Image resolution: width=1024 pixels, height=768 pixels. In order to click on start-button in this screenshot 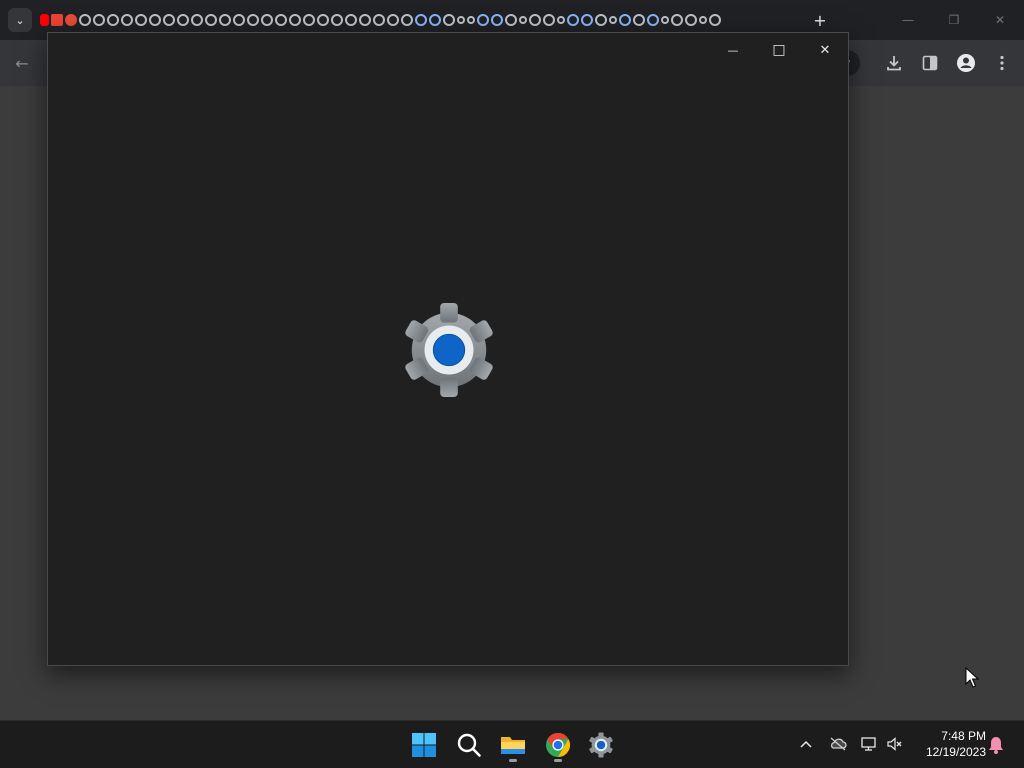, I will do `click(424, 745)`.